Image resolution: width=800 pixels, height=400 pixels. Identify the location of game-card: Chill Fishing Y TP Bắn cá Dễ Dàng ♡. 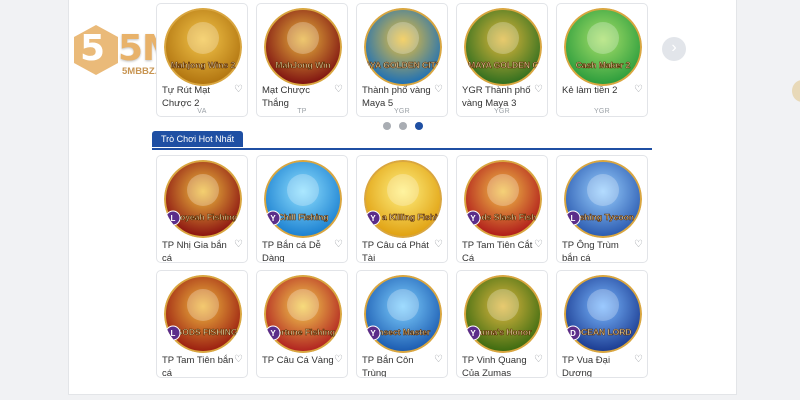
(302, 209).